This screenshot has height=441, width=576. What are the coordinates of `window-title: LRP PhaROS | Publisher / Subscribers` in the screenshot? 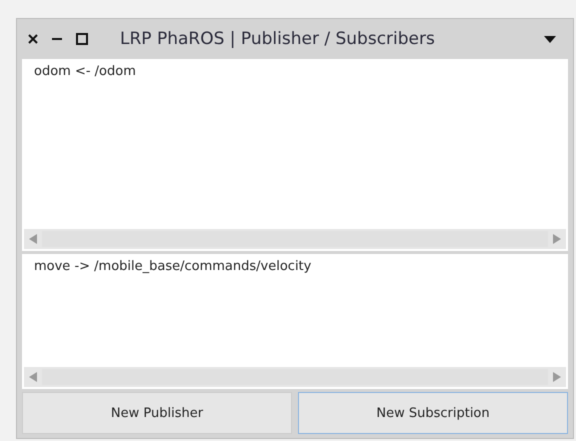 It's located at (278, 39).